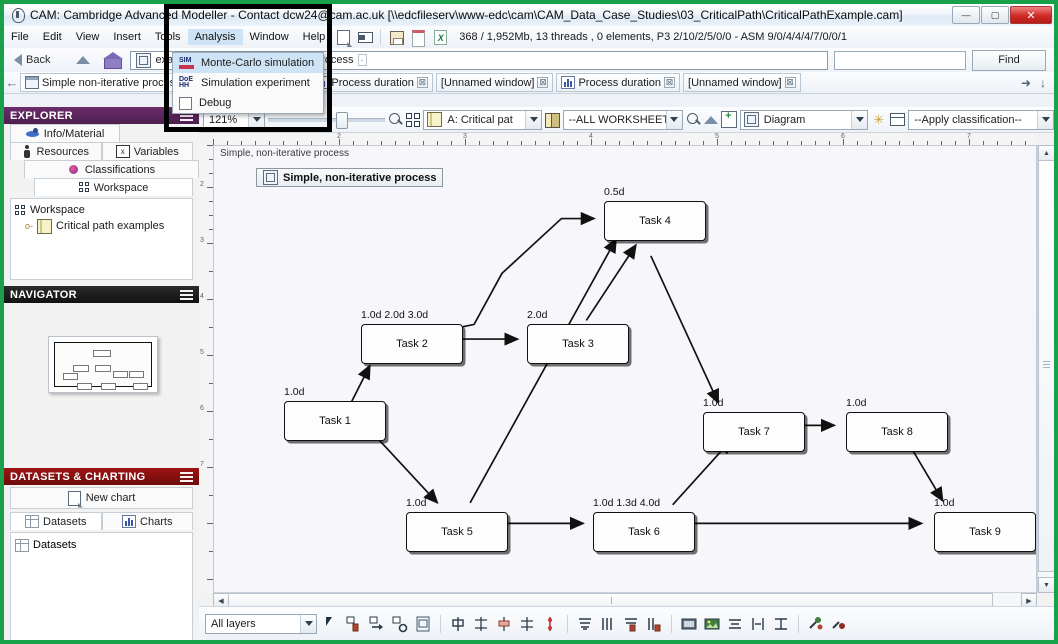  Describe the element at coordinates (689, 624) in the screenshot. I see `fill-color-icon` at that location.